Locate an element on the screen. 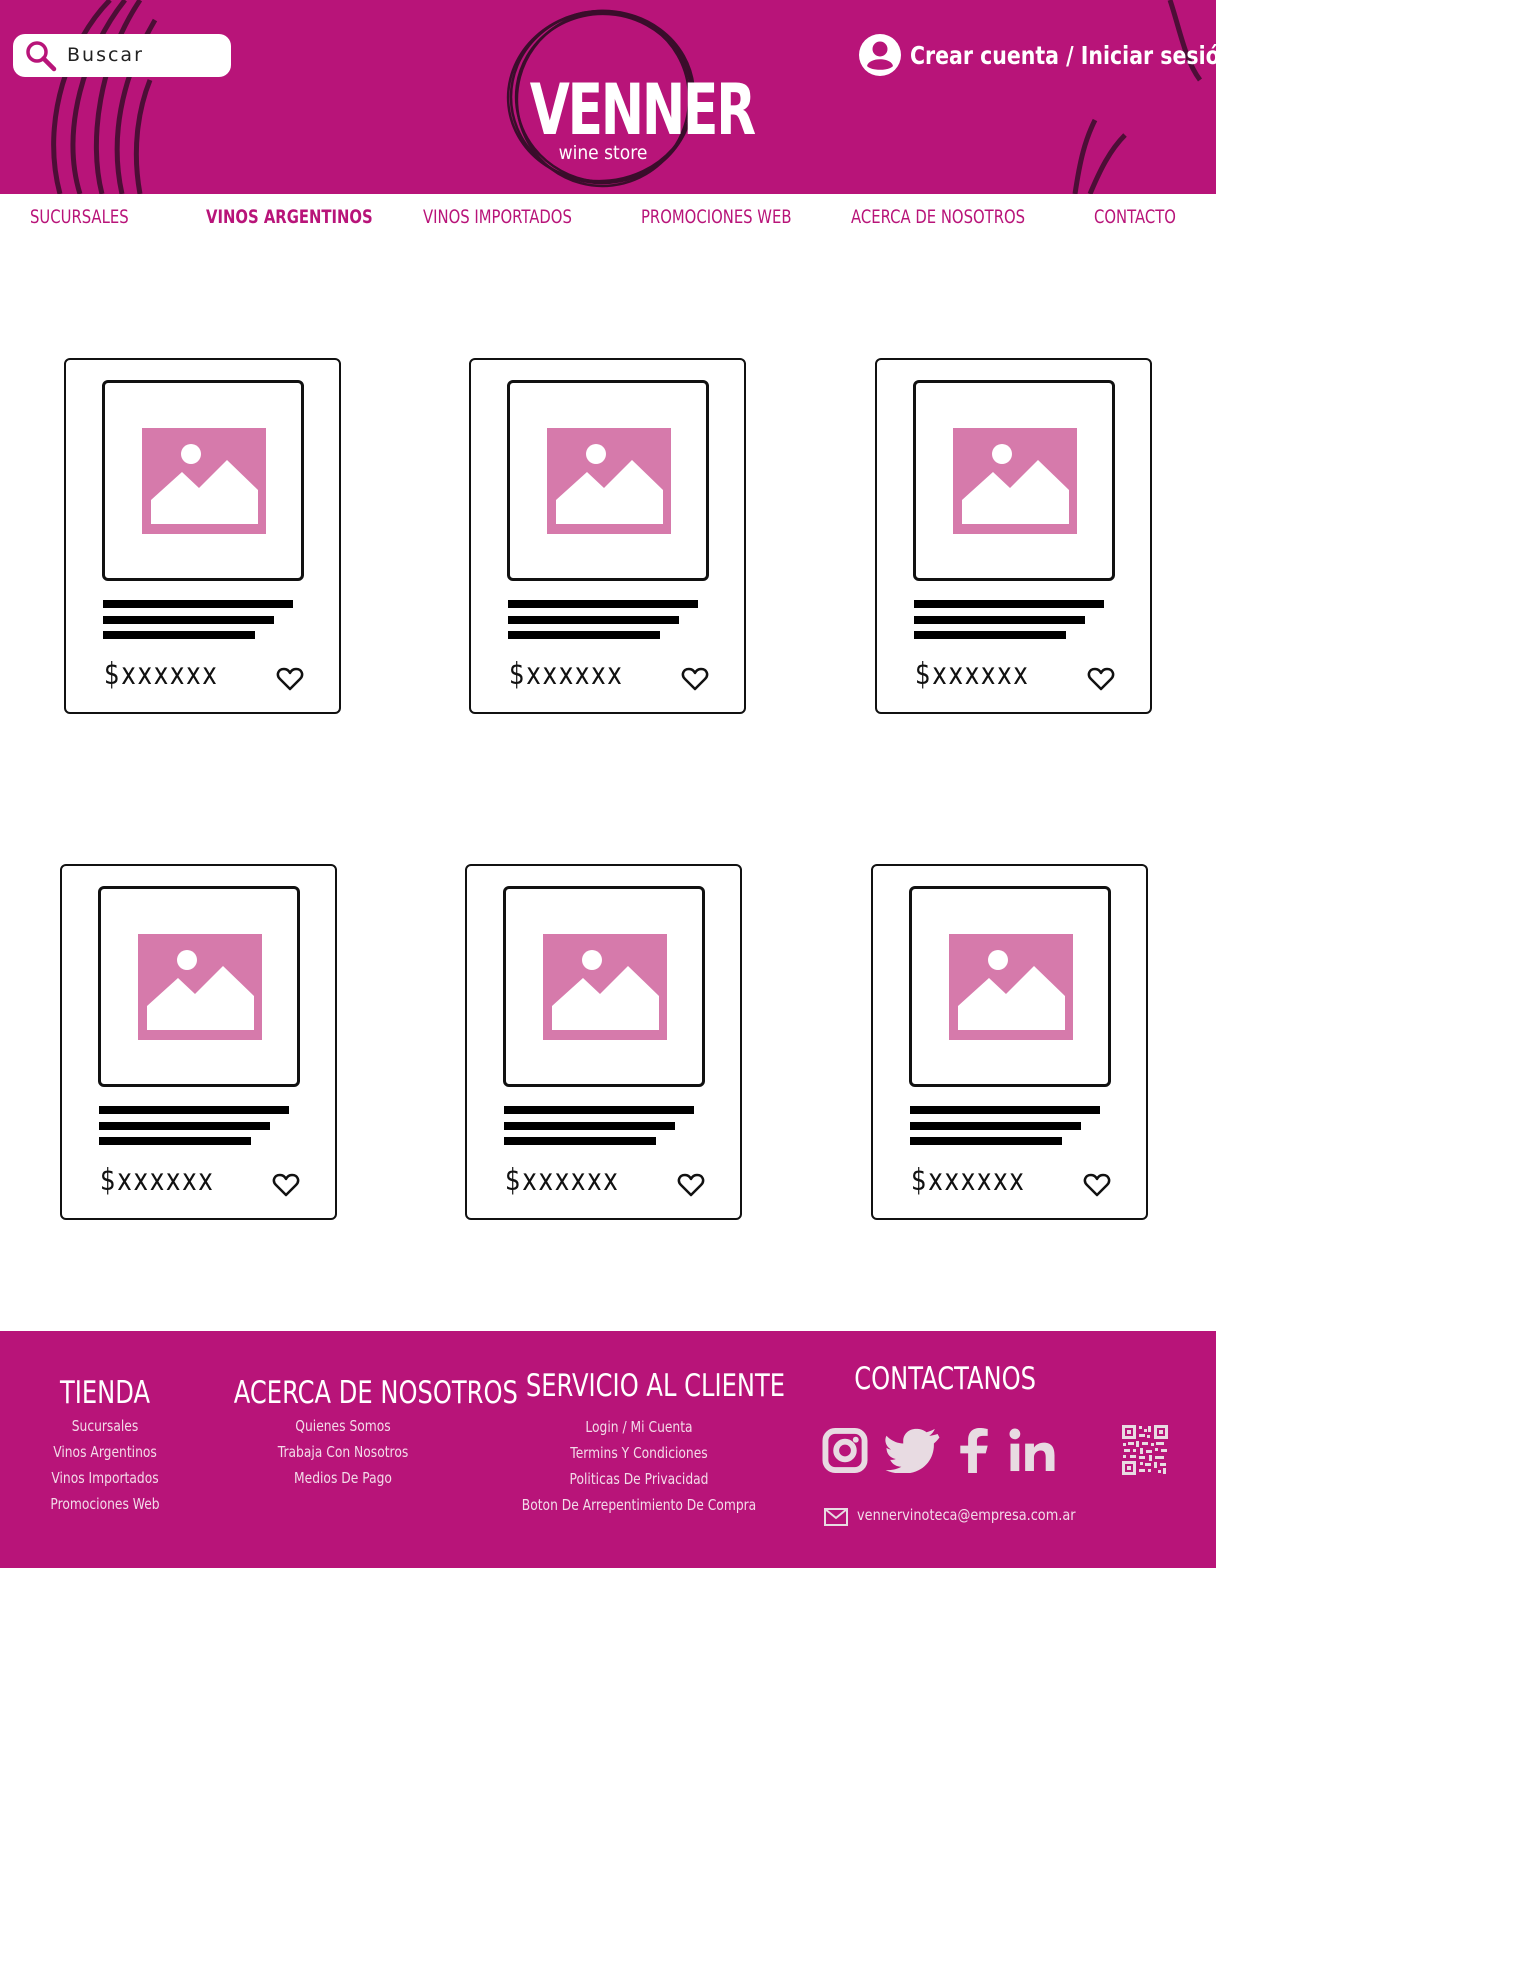 This screenshot has height=1983, width=1538. search-icon is located at coordinates (41, 56).